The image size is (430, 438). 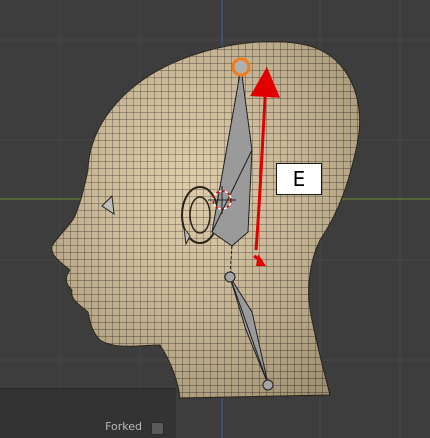 What do you see at coordinates (230, 277) in the screenshot?
I see `bone-joint` at bounding box center [230, 277].